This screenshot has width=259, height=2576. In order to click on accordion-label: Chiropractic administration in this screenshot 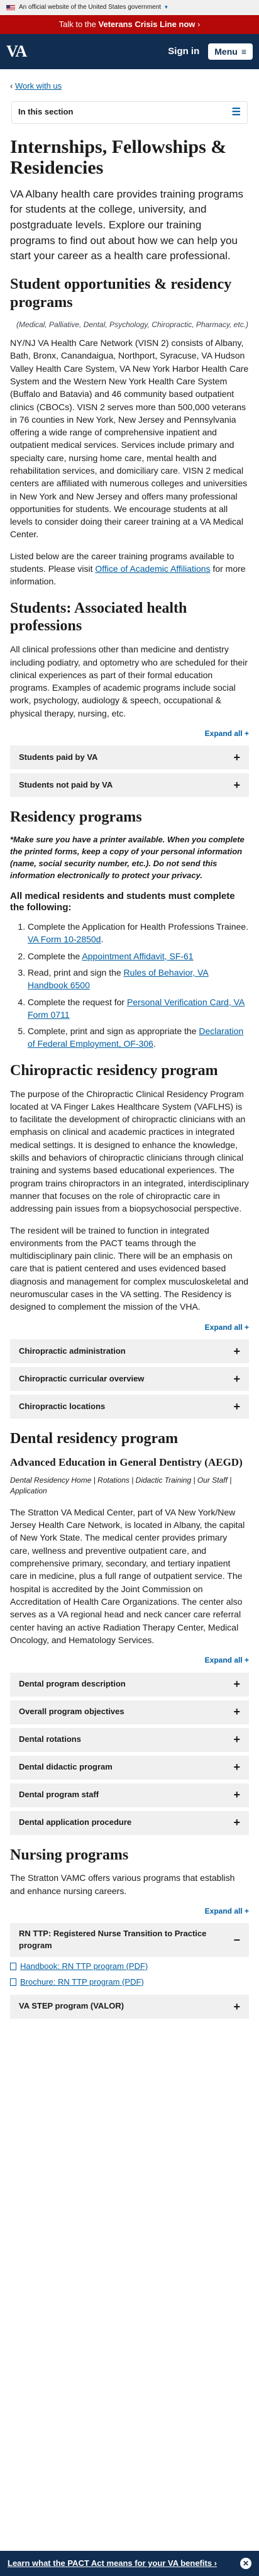, I will do `click(72, 1351)`.